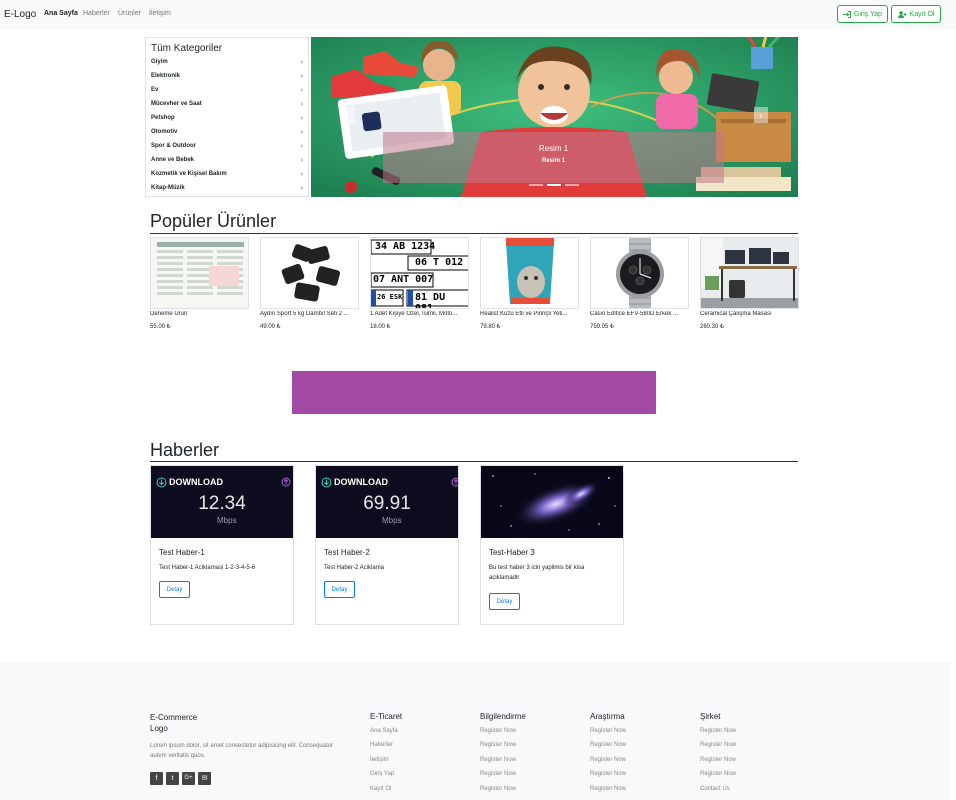  Describe the element at coordinates (227, 94) in the screenshot. I see `category-item: Ev ›` at that location.